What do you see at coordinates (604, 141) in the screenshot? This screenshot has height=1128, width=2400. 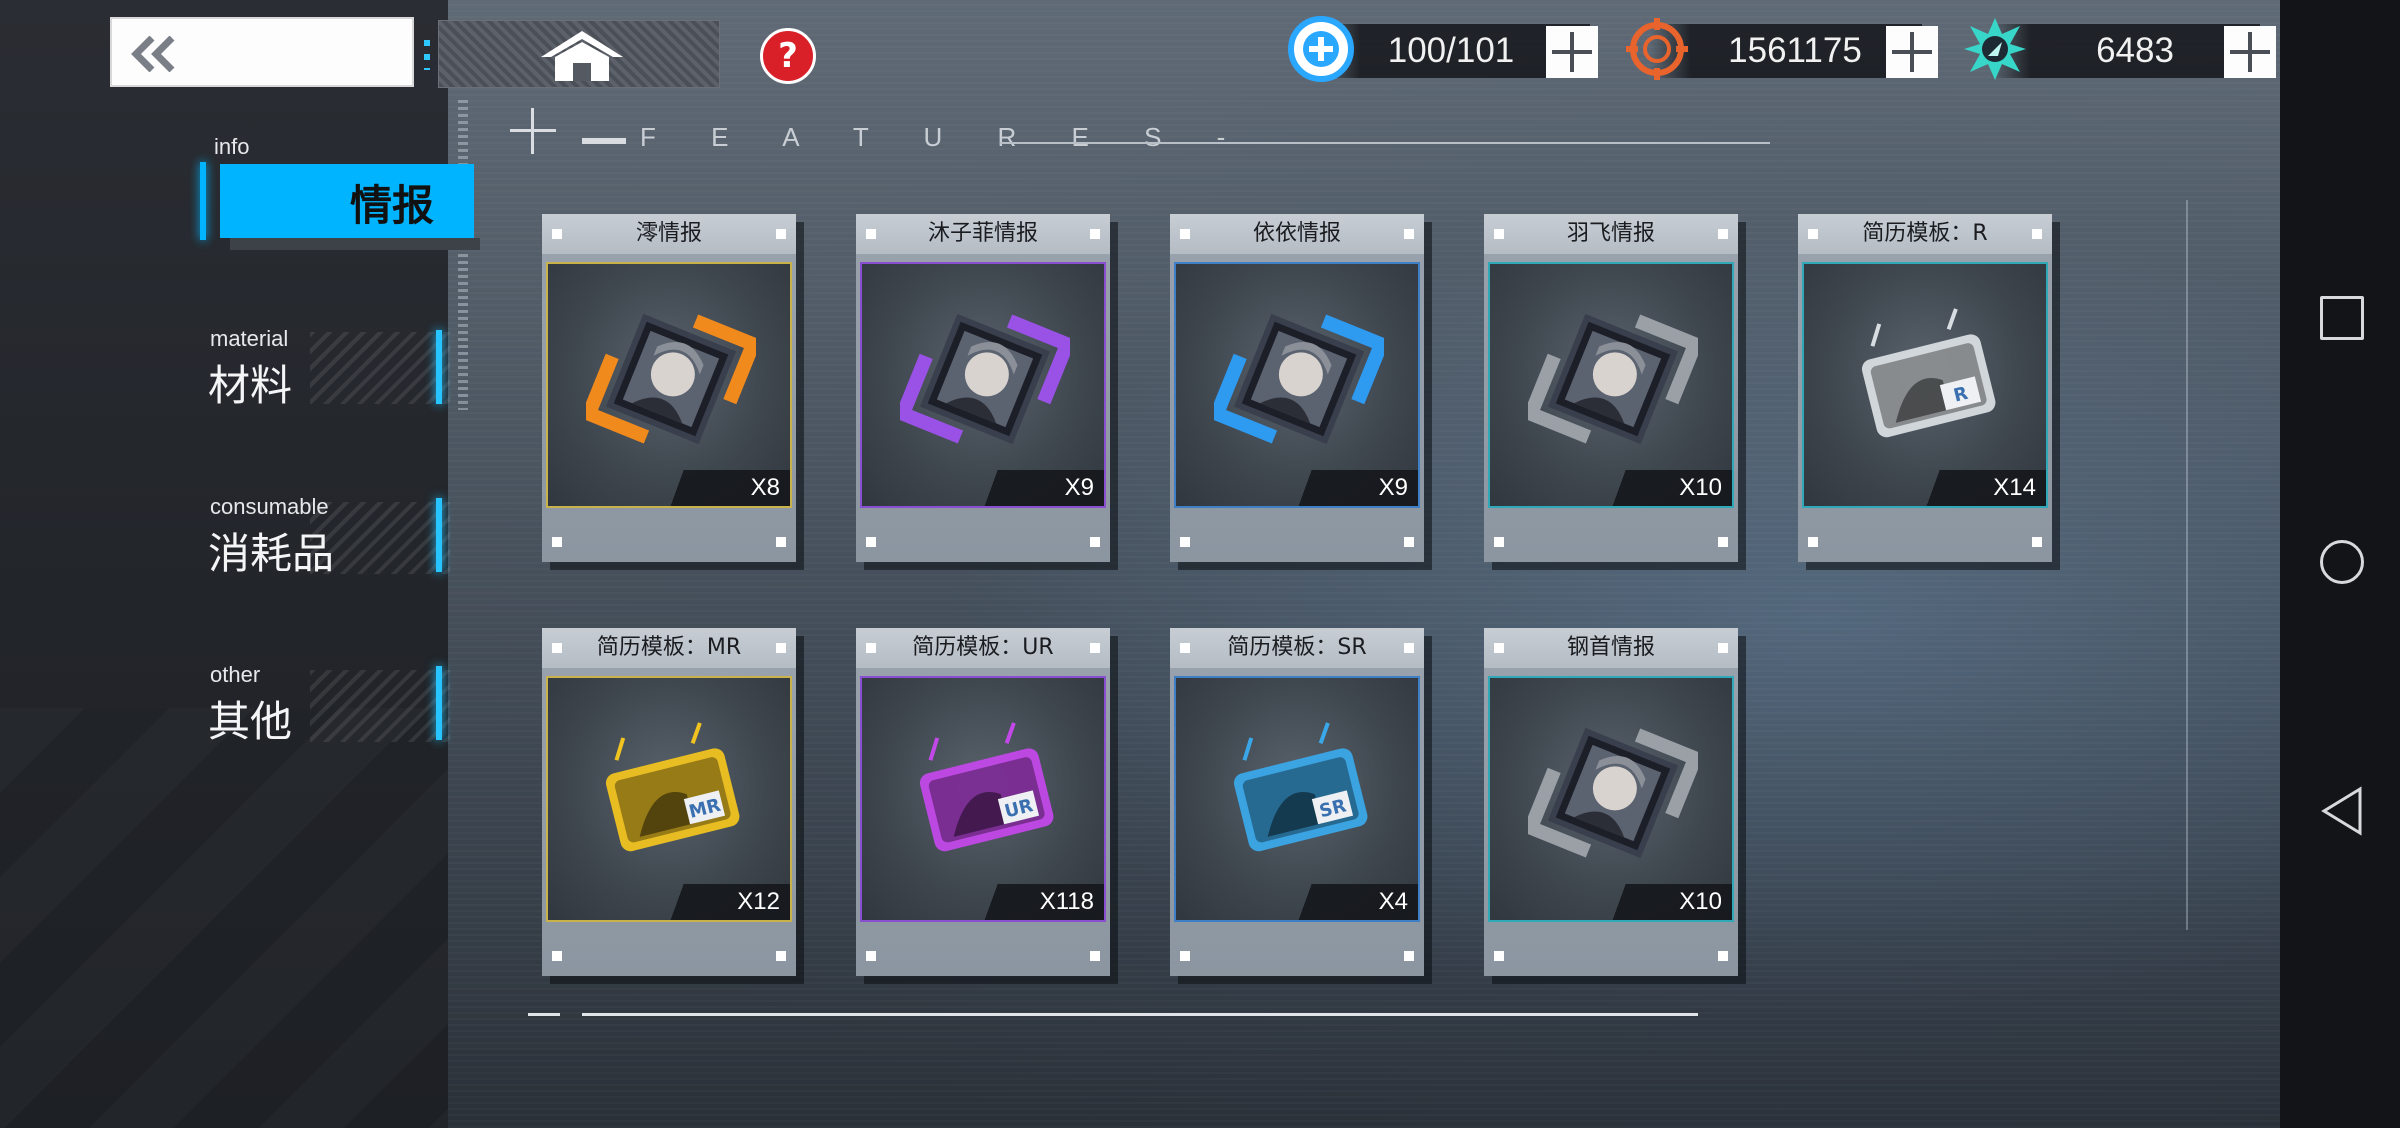 I see `features-dash` at bounding box center [604, 141].